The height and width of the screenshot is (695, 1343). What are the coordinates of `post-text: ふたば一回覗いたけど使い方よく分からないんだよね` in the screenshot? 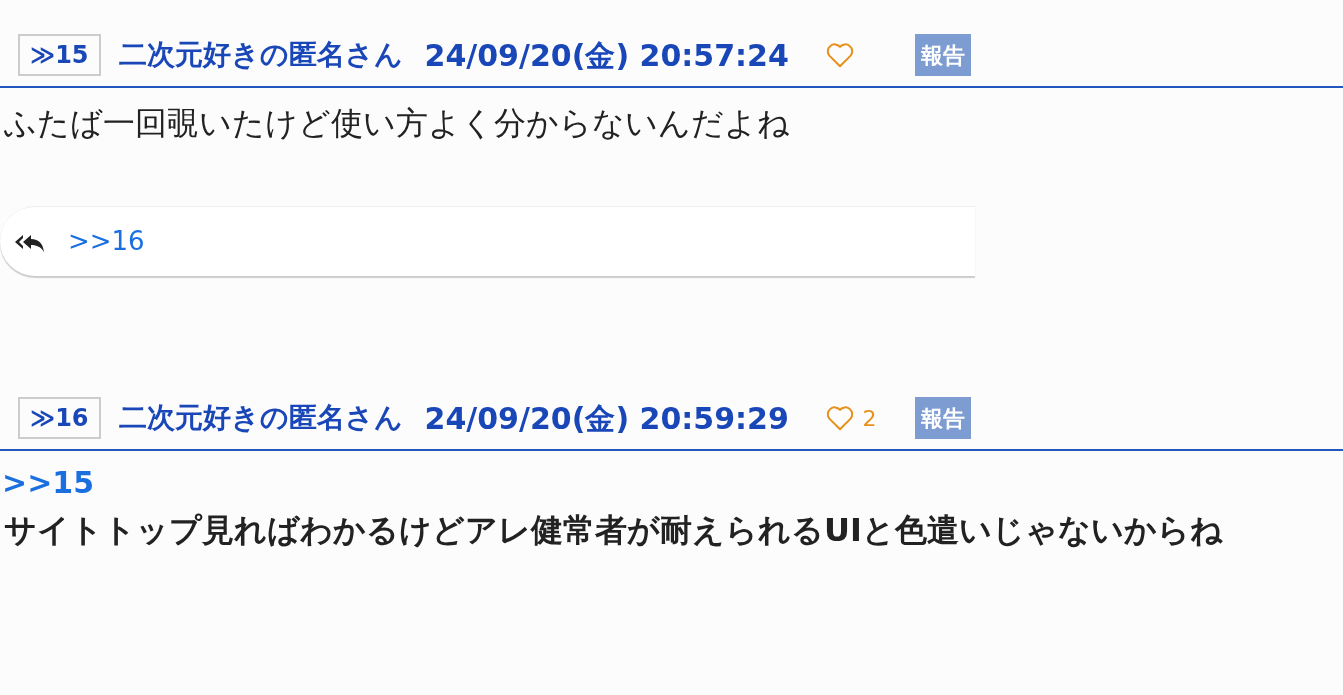 It's located at (397, 123).